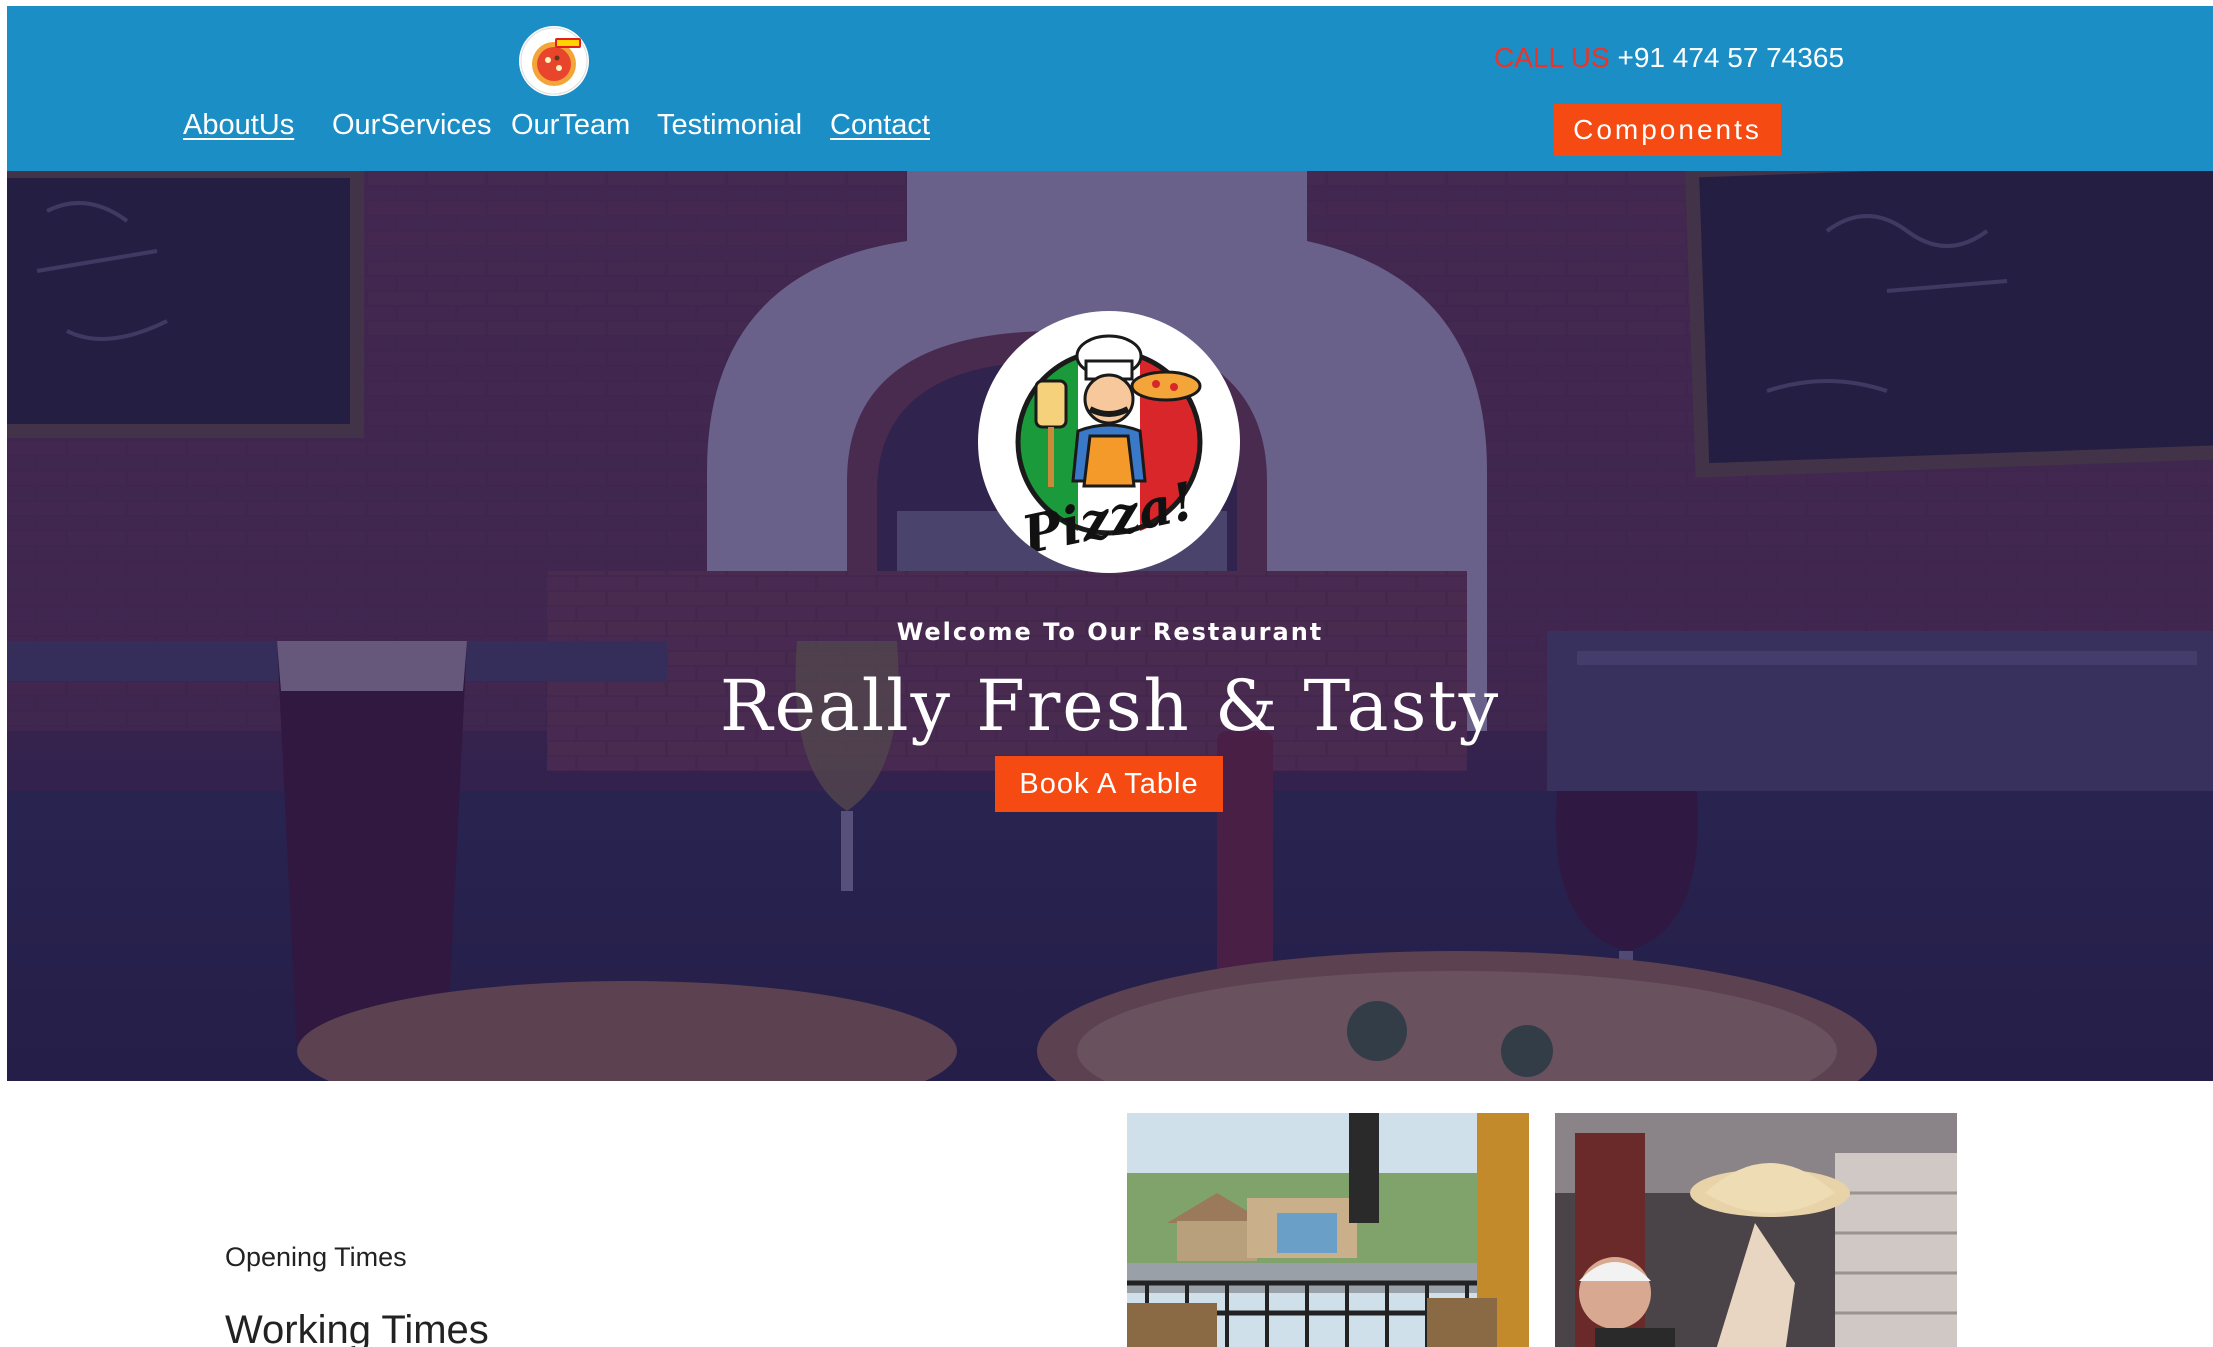 This screenshot has height=1347, width=2213. What do you see at coordinates (1109, 442) in the screenshot?
I see `pizza-chef-logo-icon: Pizza!` at bounding box center [1109, 442].